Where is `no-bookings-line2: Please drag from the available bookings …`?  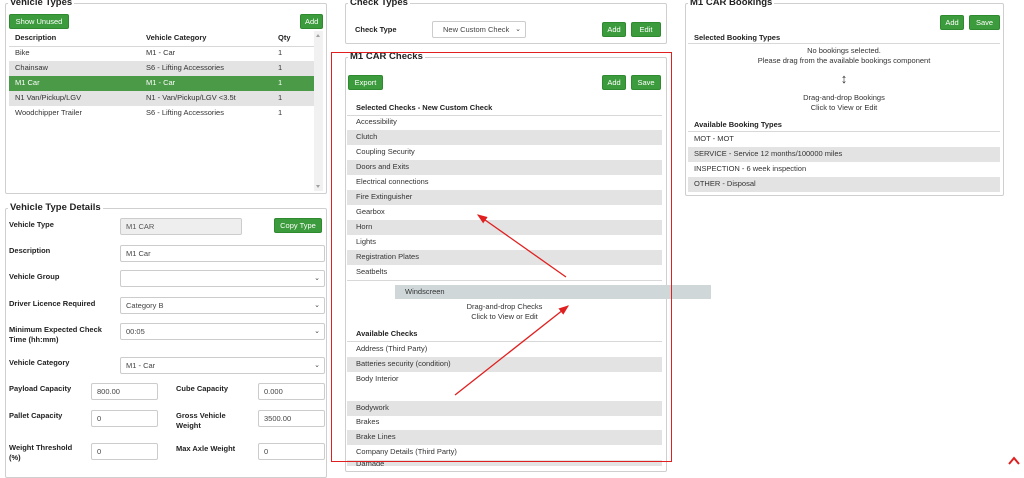 no-bookings-line2: Please drag from the available bookings … is located at coordinates (844, 60).